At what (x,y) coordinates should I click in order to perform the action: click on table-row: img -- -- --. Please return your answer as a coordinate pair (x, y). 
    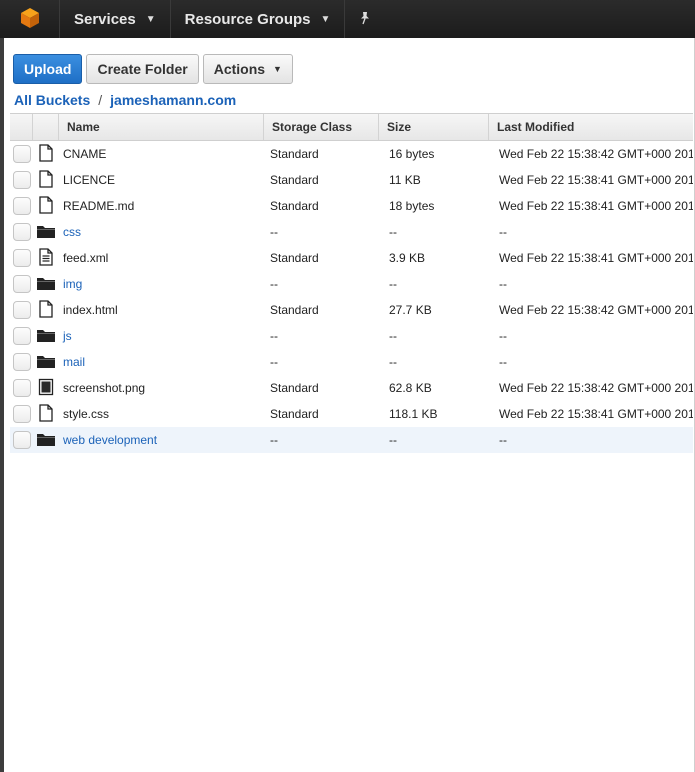
    Looking at the image, I should click on (351, 284).